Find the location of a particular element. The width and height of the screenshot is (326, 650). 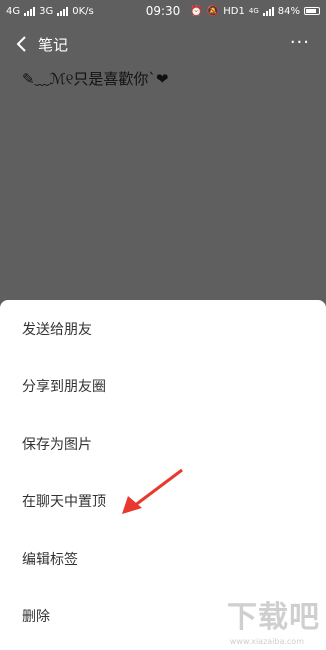

more-icon: ··· is located at coordinates (300, 43).